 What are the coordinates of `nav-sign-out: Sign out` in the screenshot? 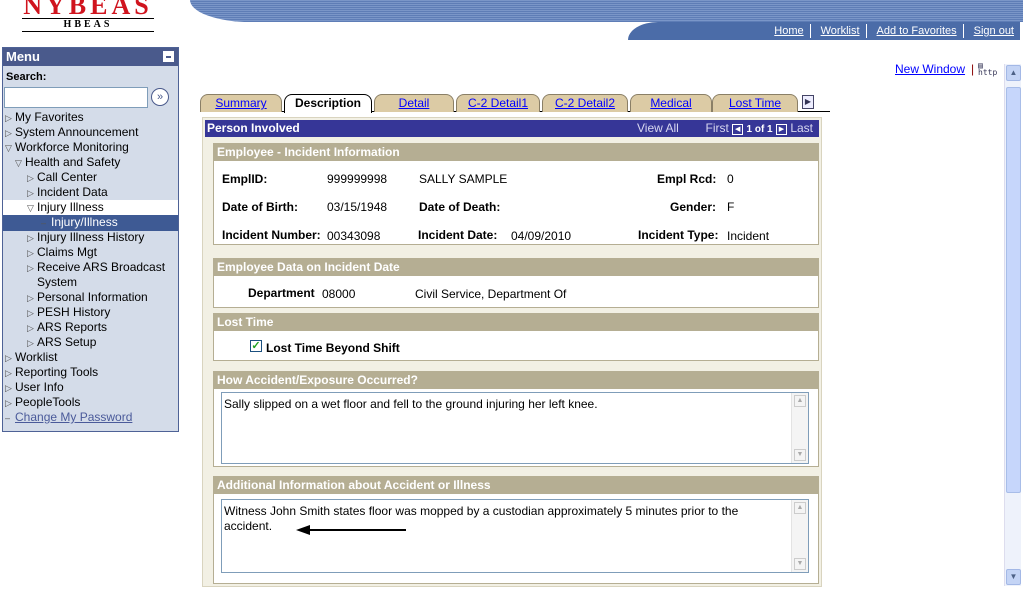 It's located at (991, 31).